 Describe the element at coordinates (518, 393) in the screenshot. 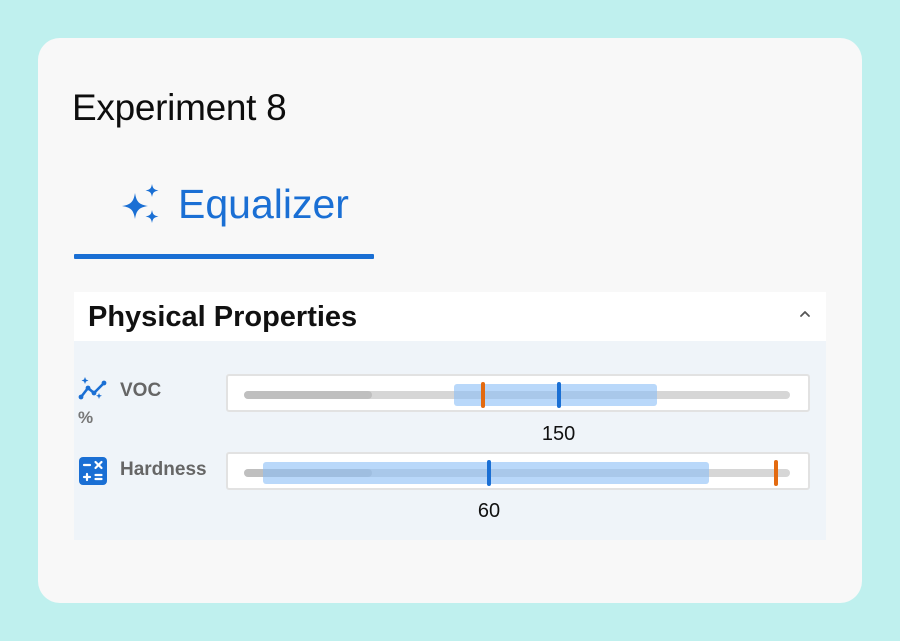

I see `voc-slider` at that location.